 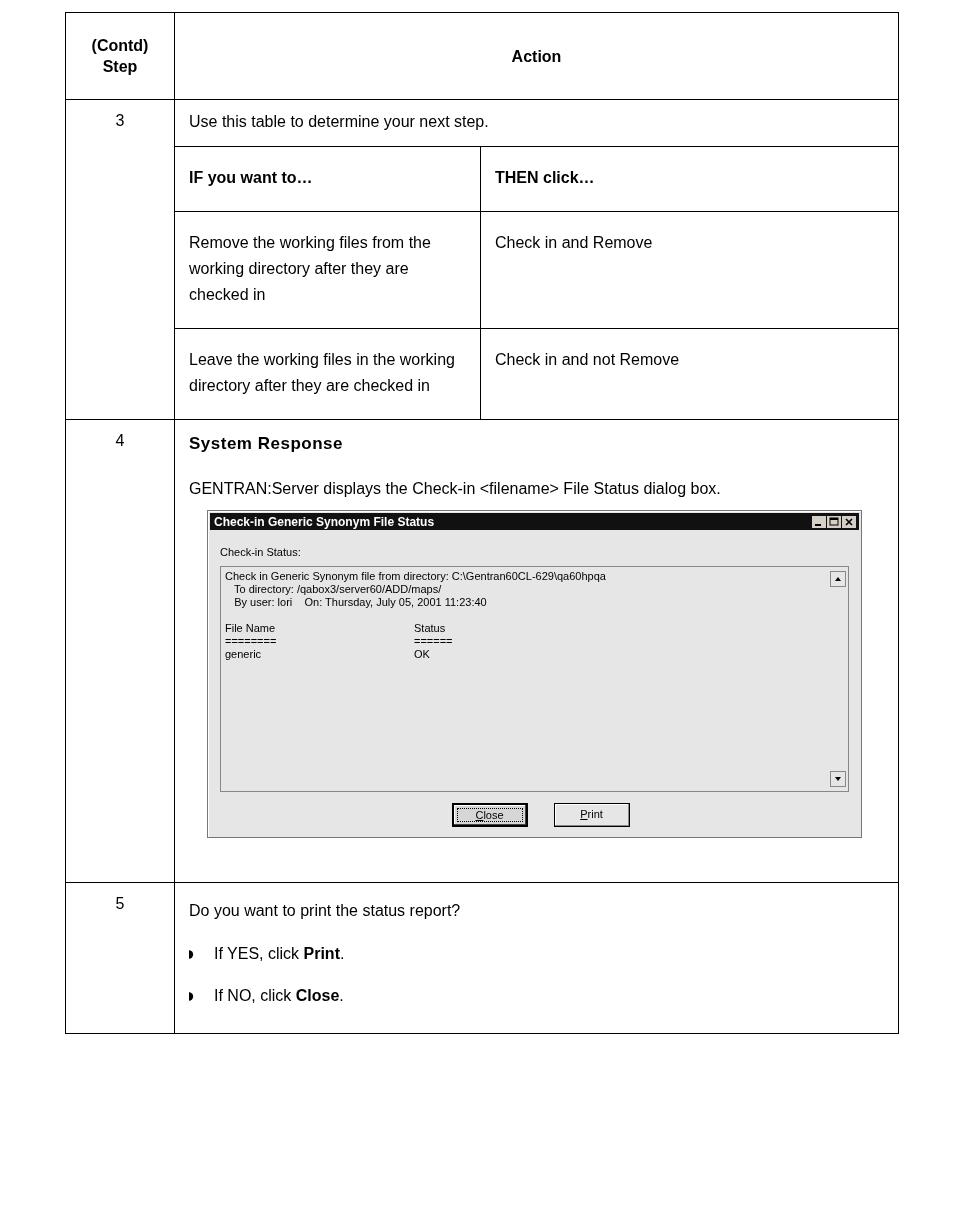 I want to click on scroll-down-icon, so click(x=838, y=779).